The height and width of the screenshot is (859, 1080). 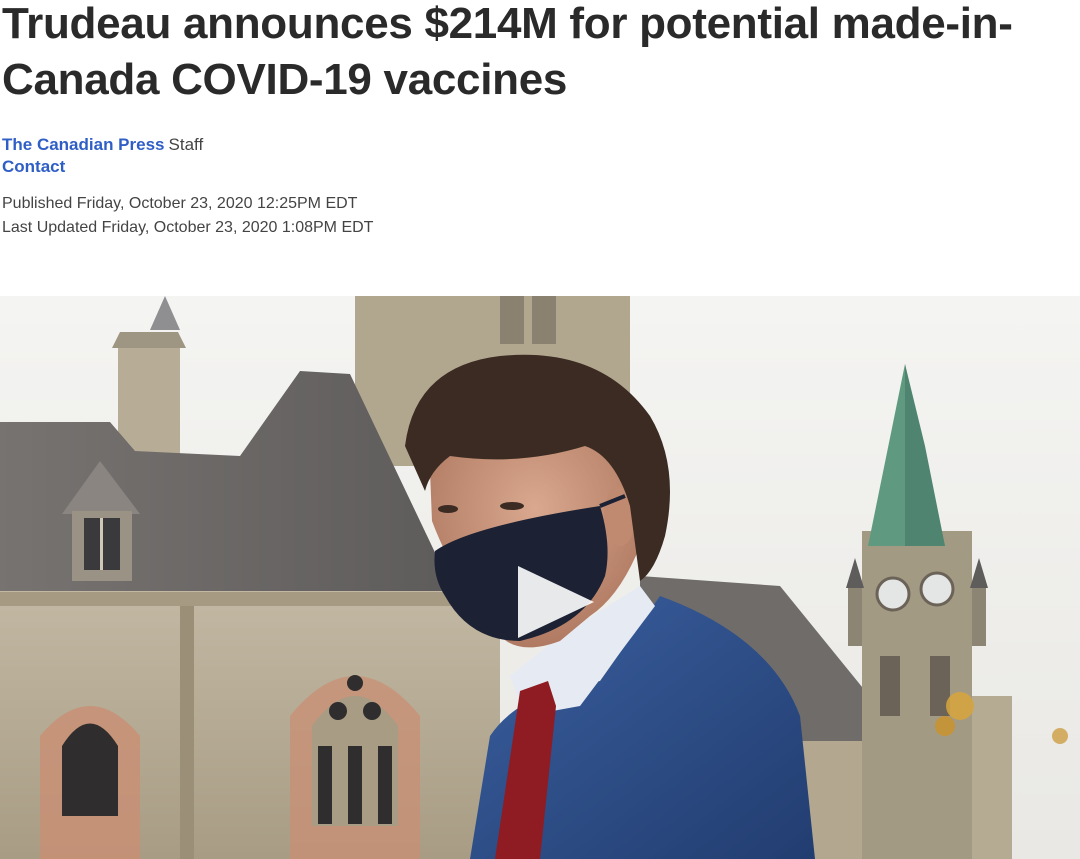 I want to click on byline: The Canadian Press Staff, so click(x=102, y=145).